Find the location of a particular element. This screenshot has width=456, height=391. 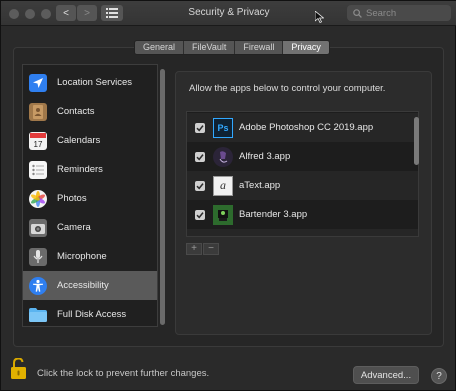

sidebar-item-accessibility: Accessibility is located at coordinates (90, 285).